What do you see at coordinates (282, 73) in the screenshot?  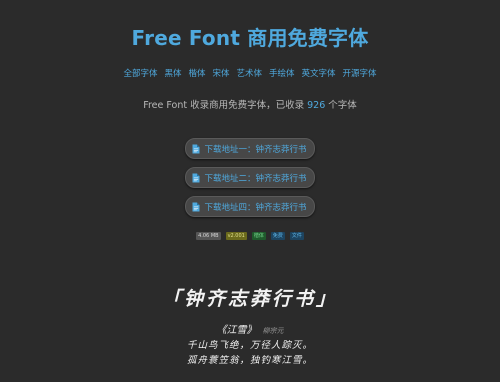 I see `nav-item-handwritten: 手绘体` at bounding box center [282, 73].